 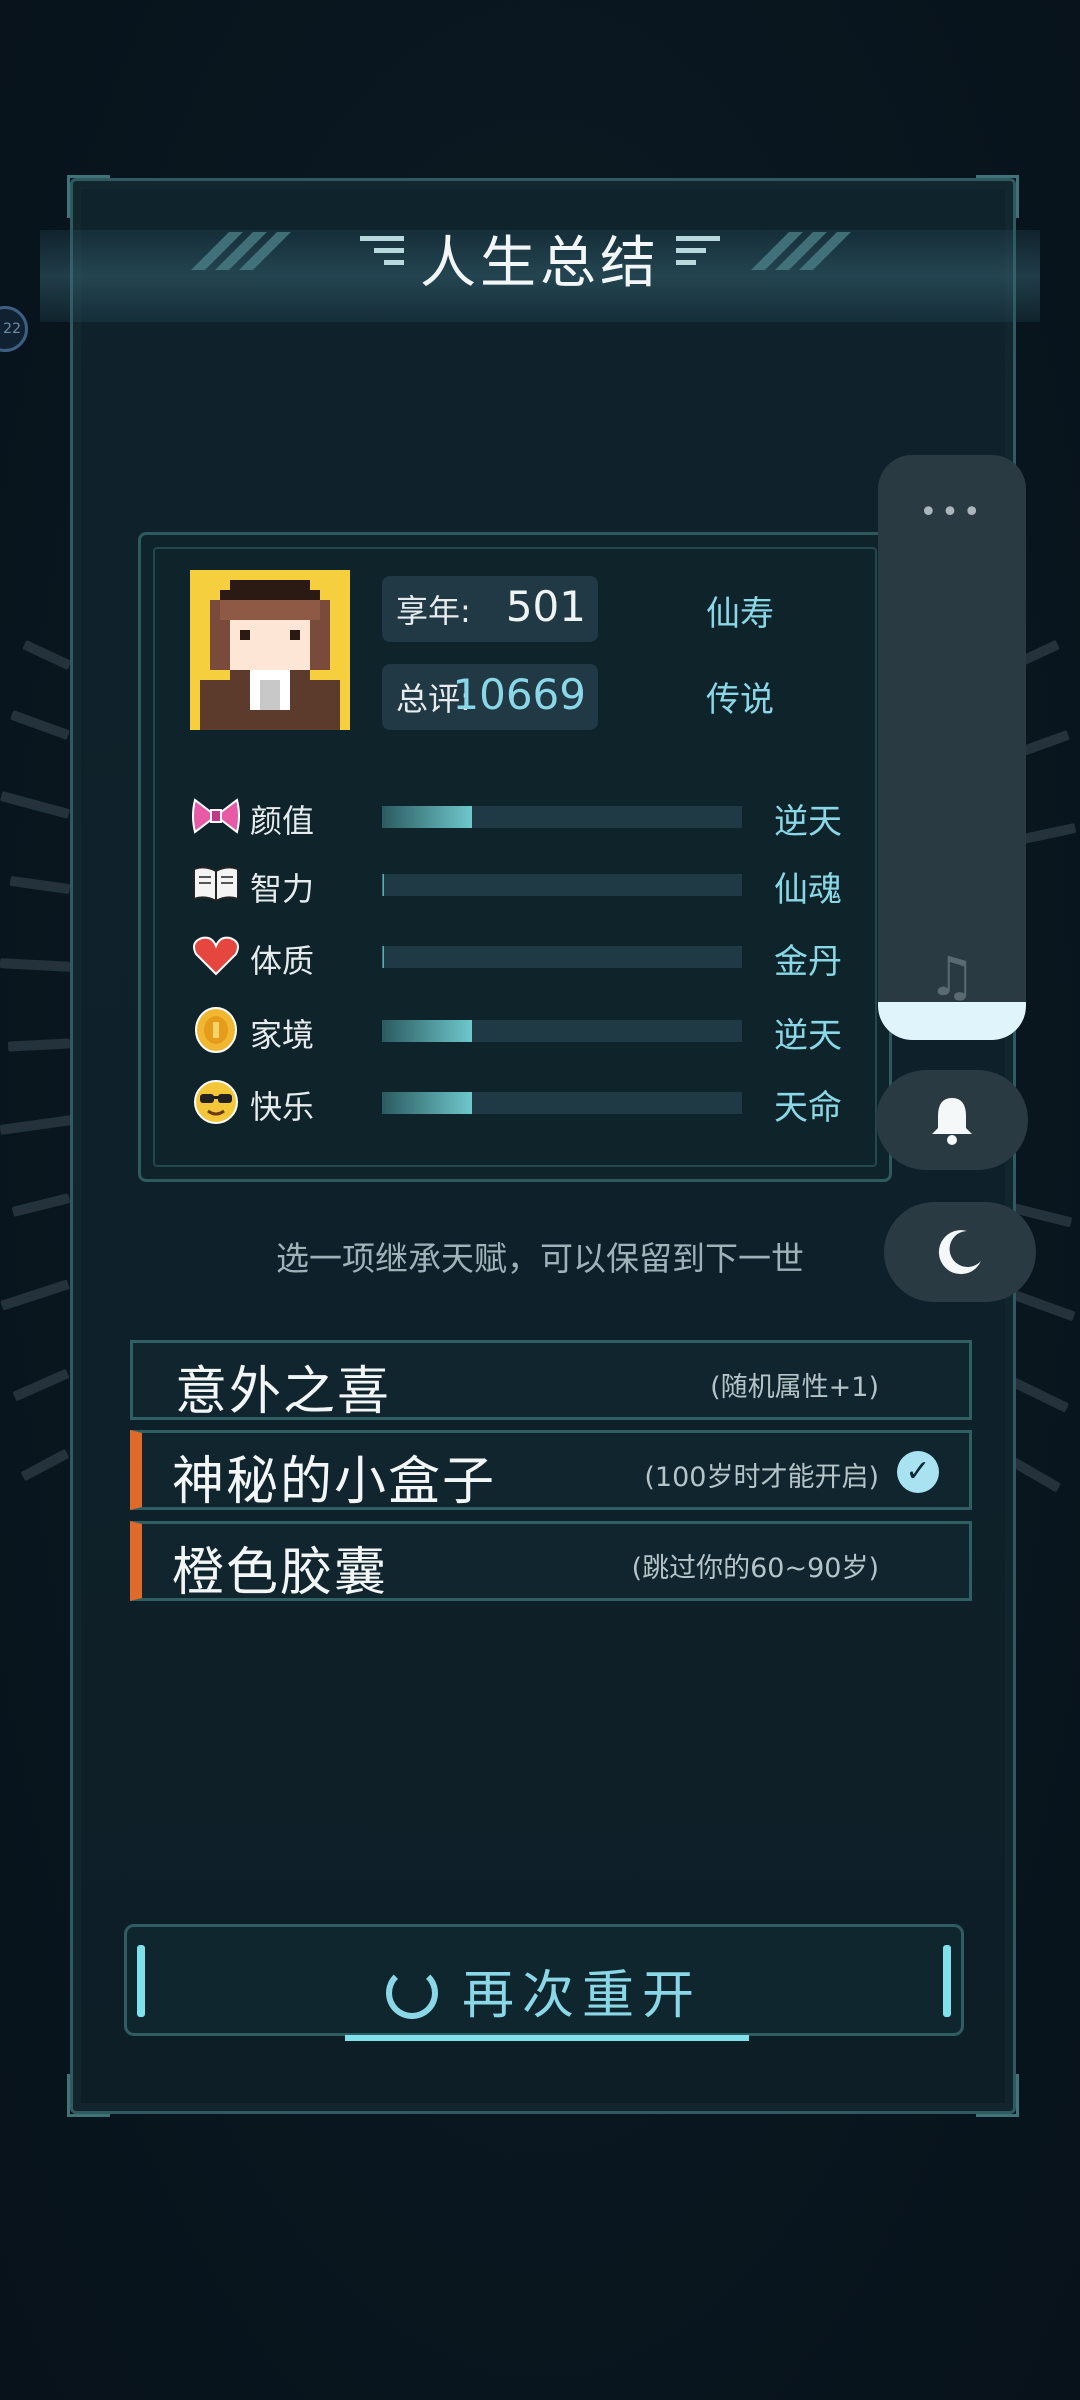 What do you see at coordinates (761, 1477) in the screenshot?
I see `talent-desc: (100岁时才能开启)` at bounding box center [761, 1477].